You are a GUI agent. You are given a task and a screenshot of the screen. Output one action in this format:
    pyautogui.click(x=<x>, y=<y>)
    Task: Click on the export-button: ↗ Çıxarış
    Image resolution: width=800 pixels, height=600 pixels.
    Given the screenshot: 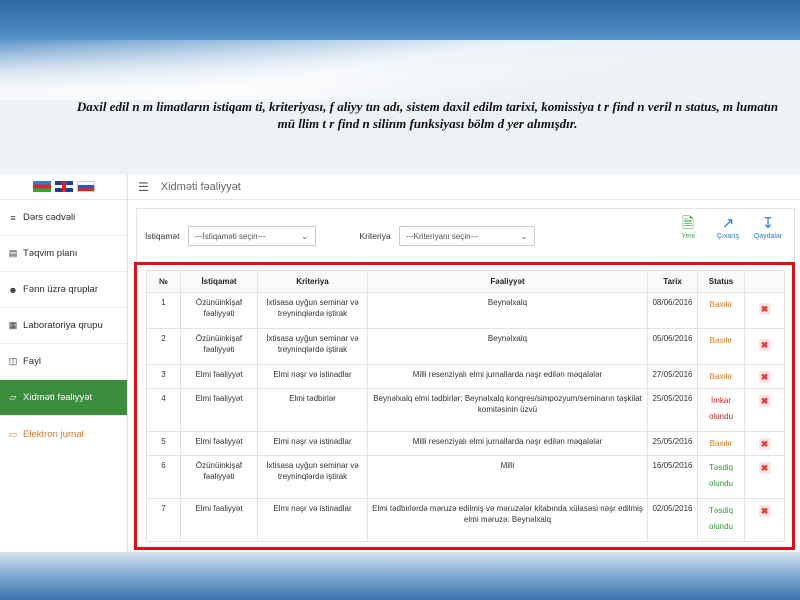 What is the action you would take?
    pyautogui.click(x=728, y=227)
    